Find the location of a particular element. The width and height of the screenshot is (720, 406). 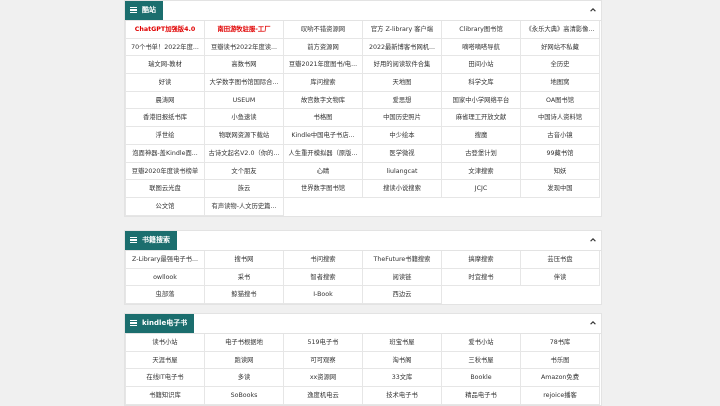

link-item: 天地图 is located at coordinates (402, 83).